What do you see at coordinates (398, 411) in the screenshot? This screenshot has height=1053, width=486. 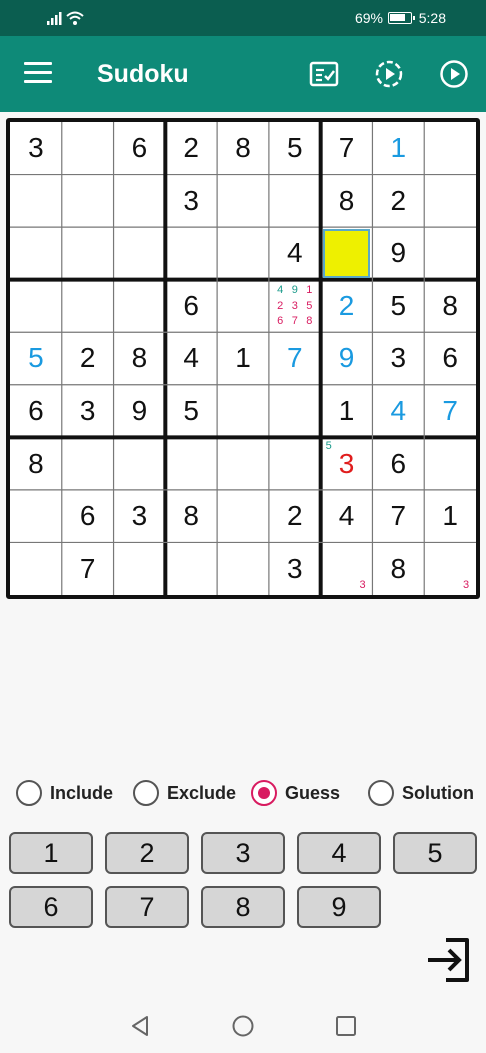 I see `sudoku-cell-r6c8: 4` at bounding box center [398, 411].